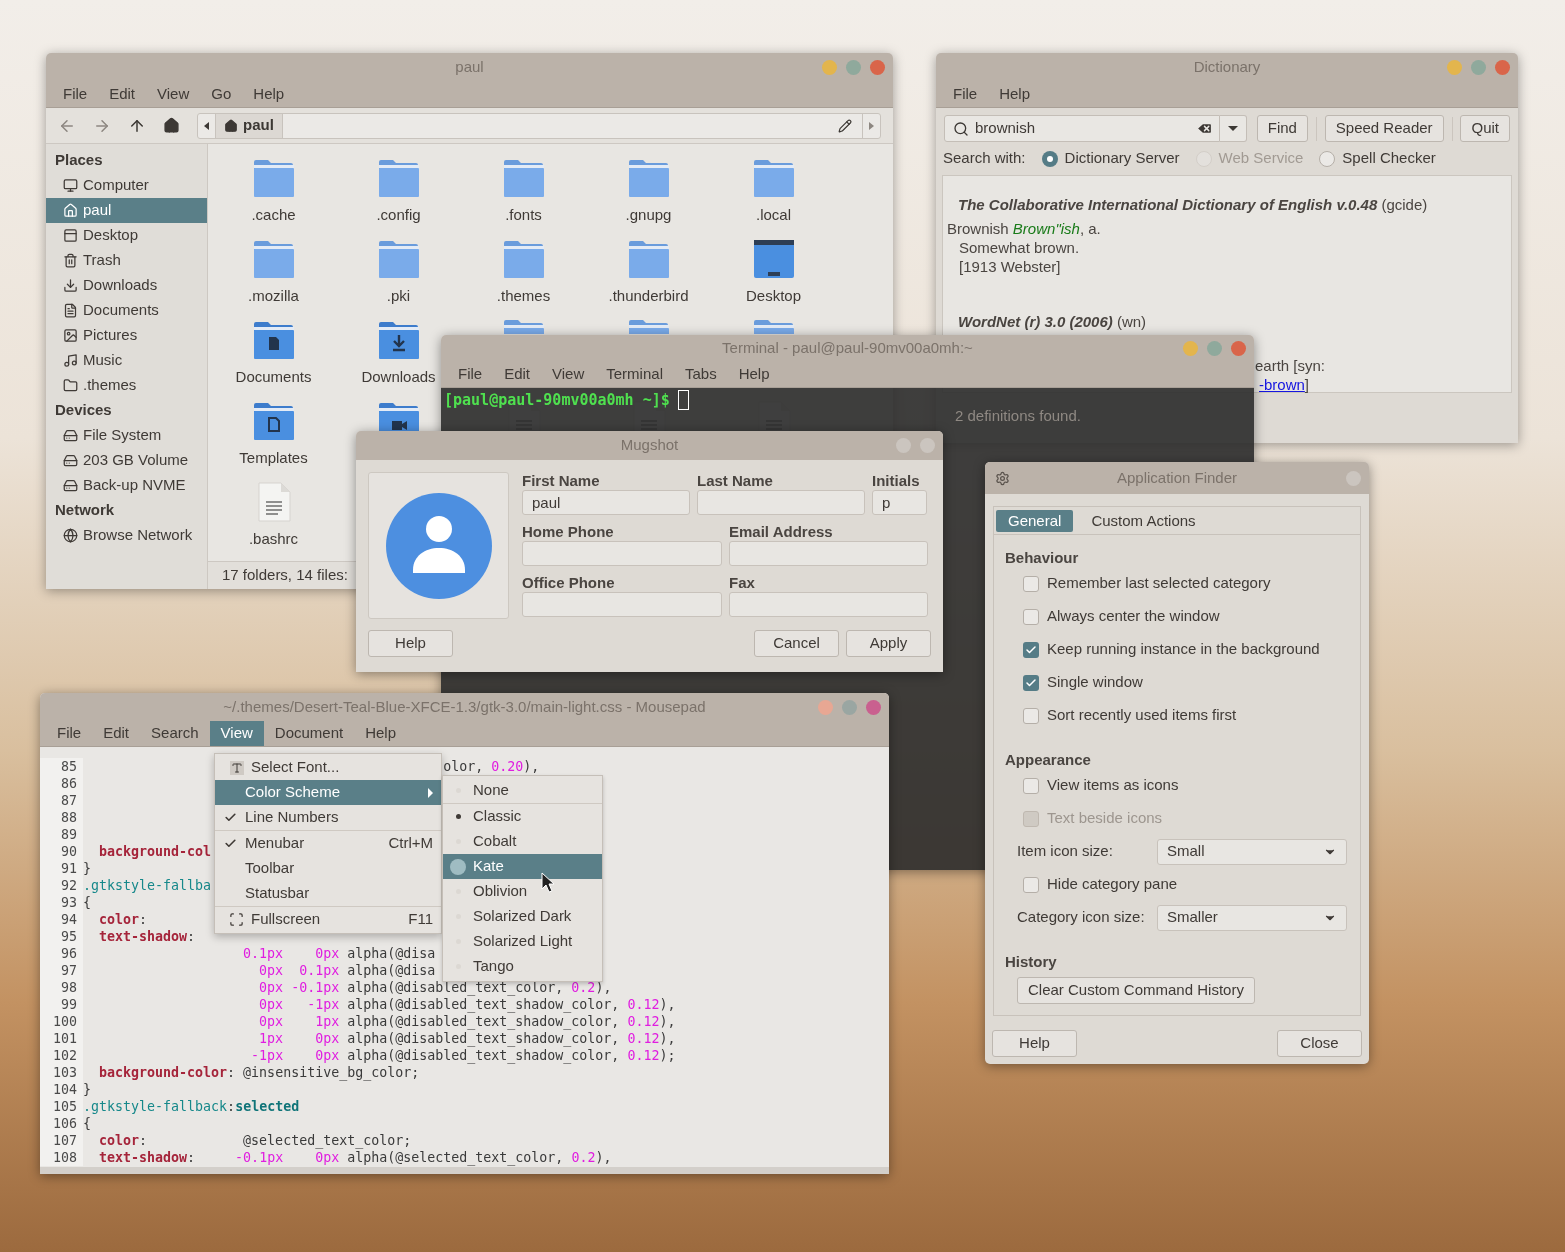 This screenshot has width=1565, height=1252. Describe the element at coordinates (1252, 851) in the screenshot. I see `dropdown: Small` at that location.